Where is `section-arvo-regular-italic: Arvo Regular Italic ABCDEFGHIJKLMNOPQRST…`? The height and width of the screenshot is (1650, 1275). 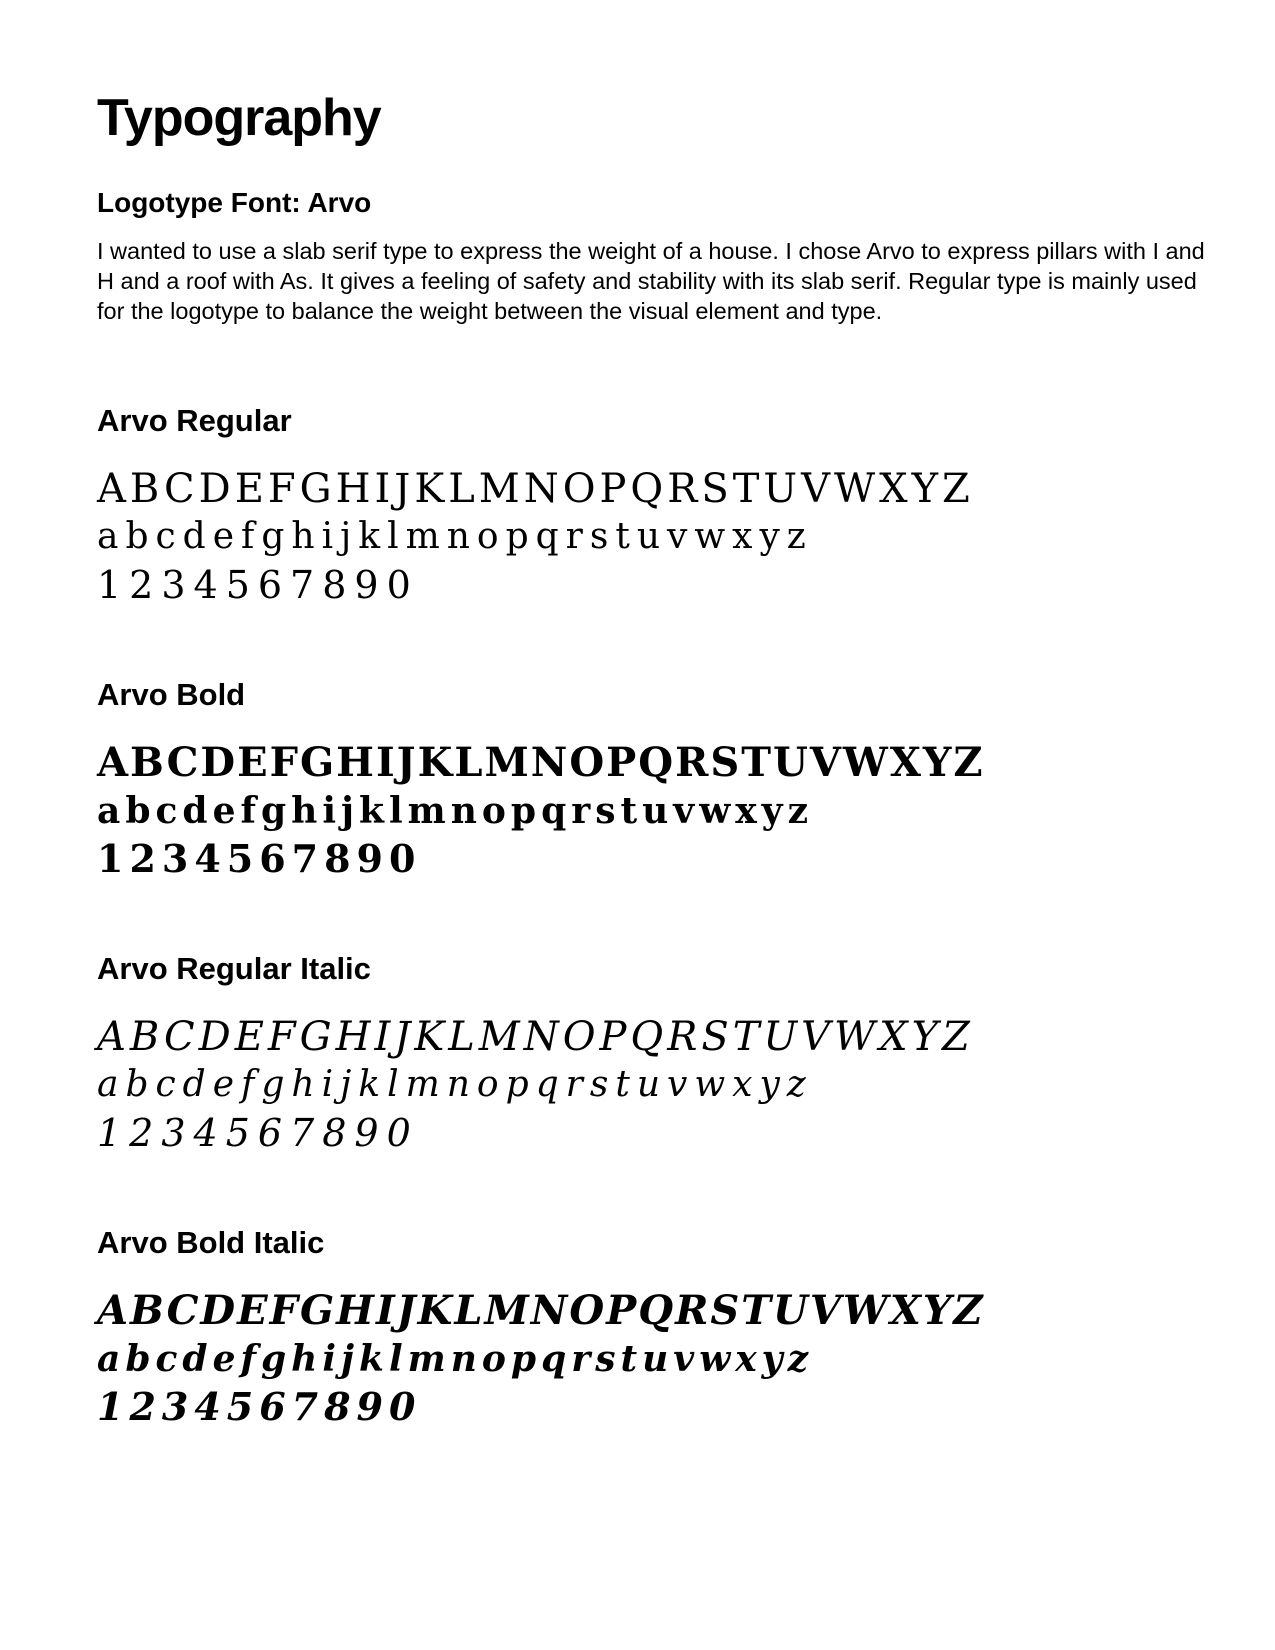 section-arvo-regular-italic: Arvo Regular Italic ABCDEFGHIJKLMNOPQRST… is located at coordinates (647, 1054).